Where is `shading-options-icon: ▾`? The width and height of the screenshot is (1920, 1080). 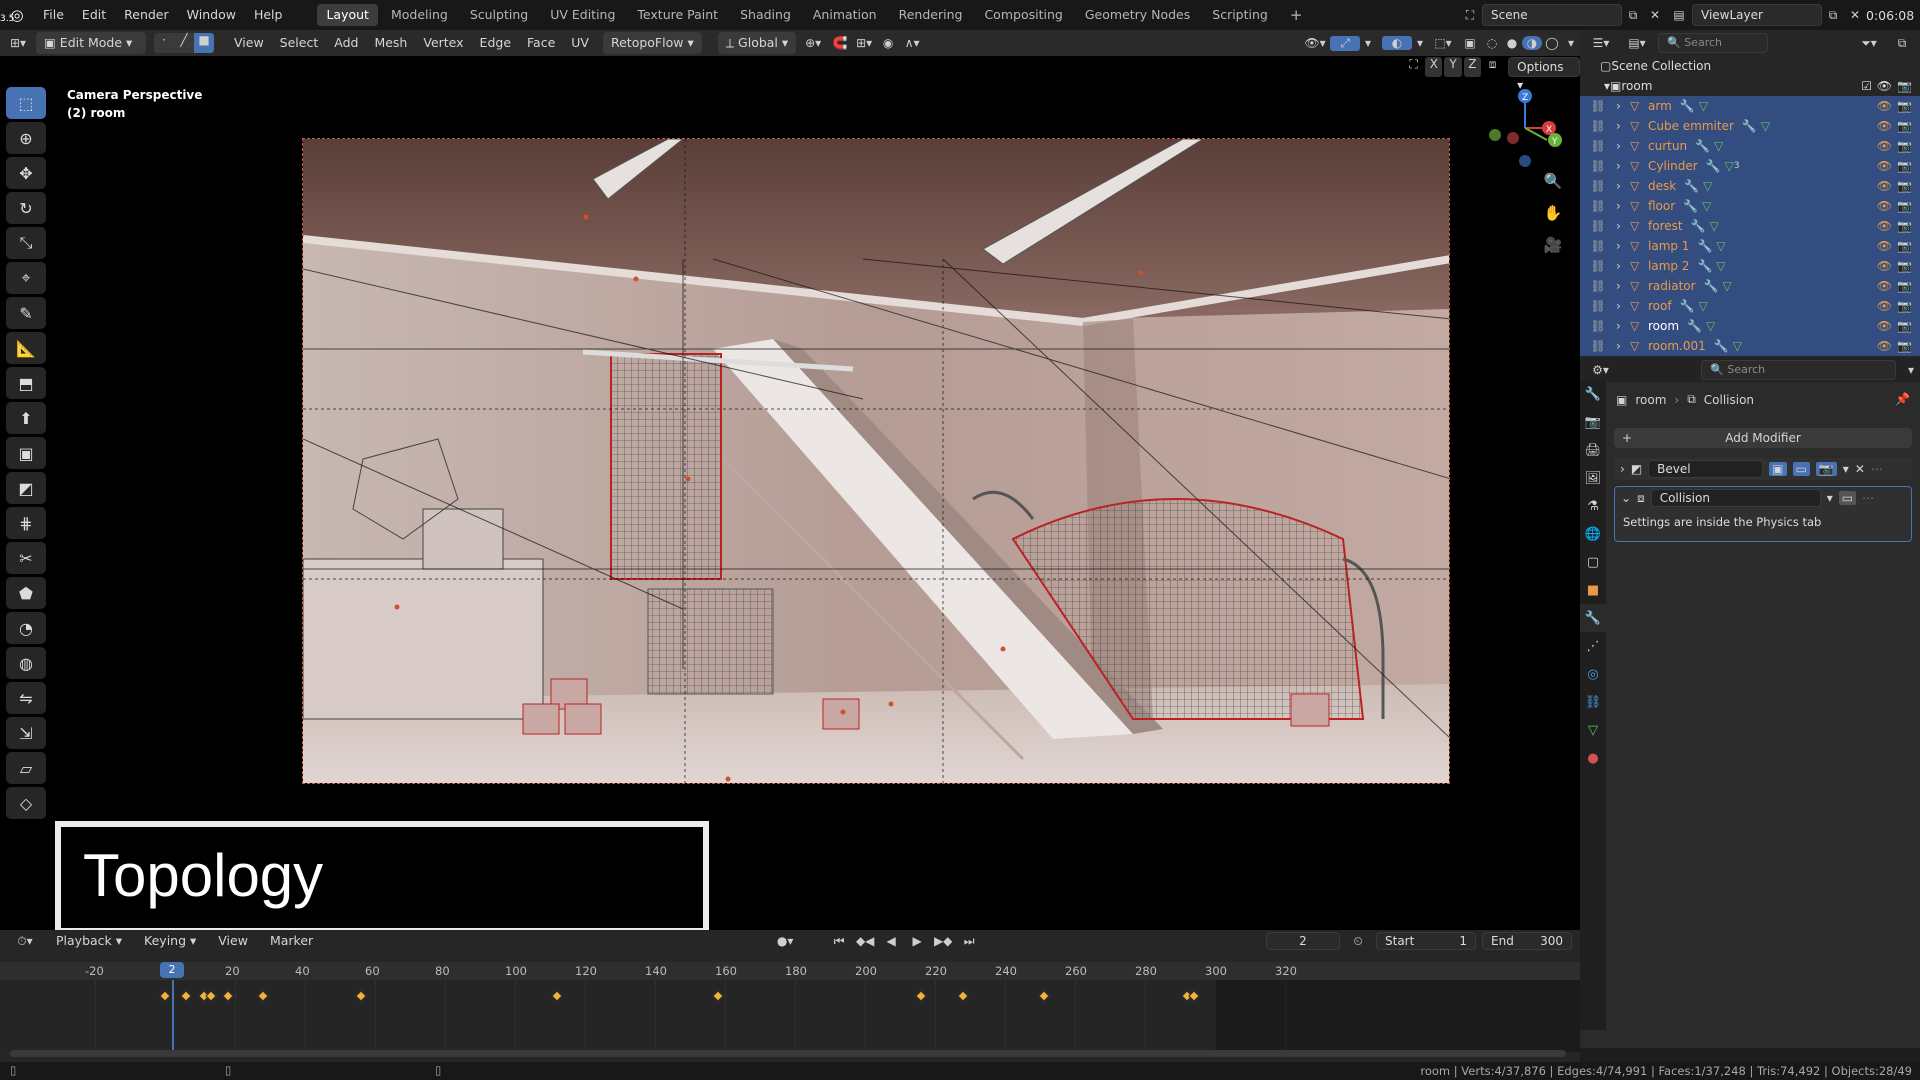
shading-options-icon: ▾ is located at coordinates (1571, 43).